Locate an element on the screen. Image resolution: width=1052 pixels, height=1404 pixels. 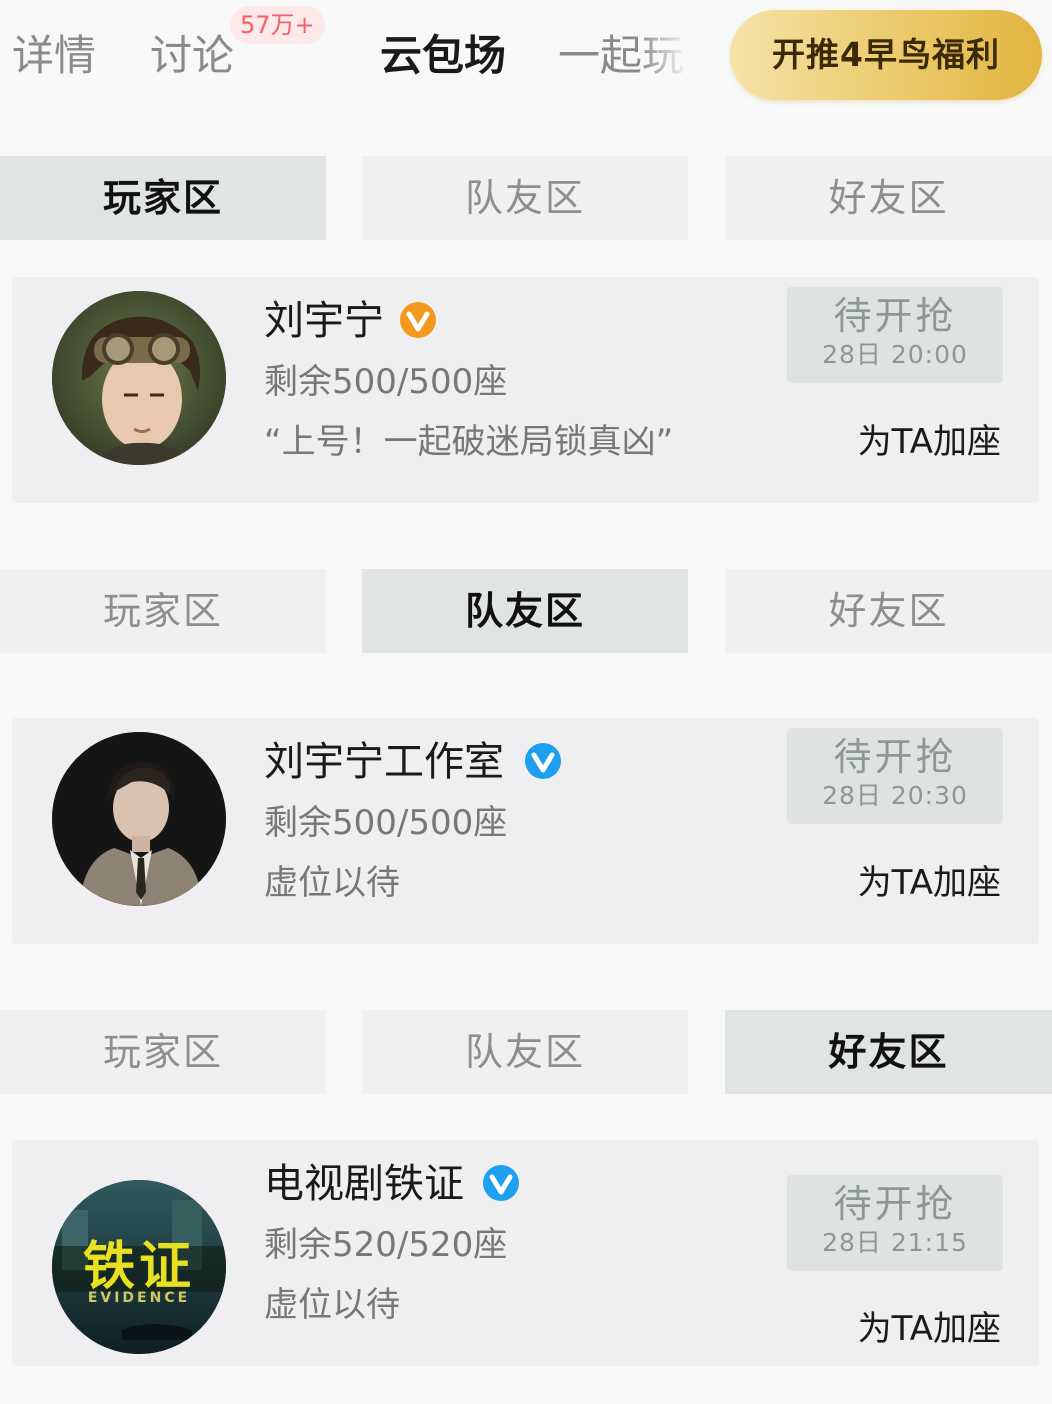
grab-start-time: 28日 20:00 is located at coordinates (895, 354).